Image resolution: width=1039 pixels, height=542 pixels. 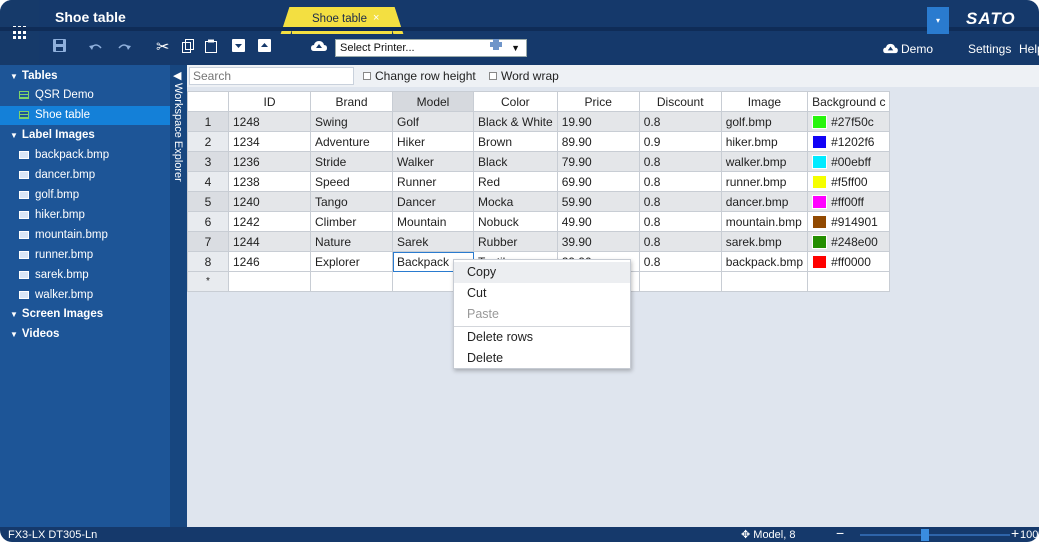 What do you see at coordinates (85, 175) in the screenshot?
I see `sidebar-item-dancer: dancer.bmp` at bounding box center [85, 175].